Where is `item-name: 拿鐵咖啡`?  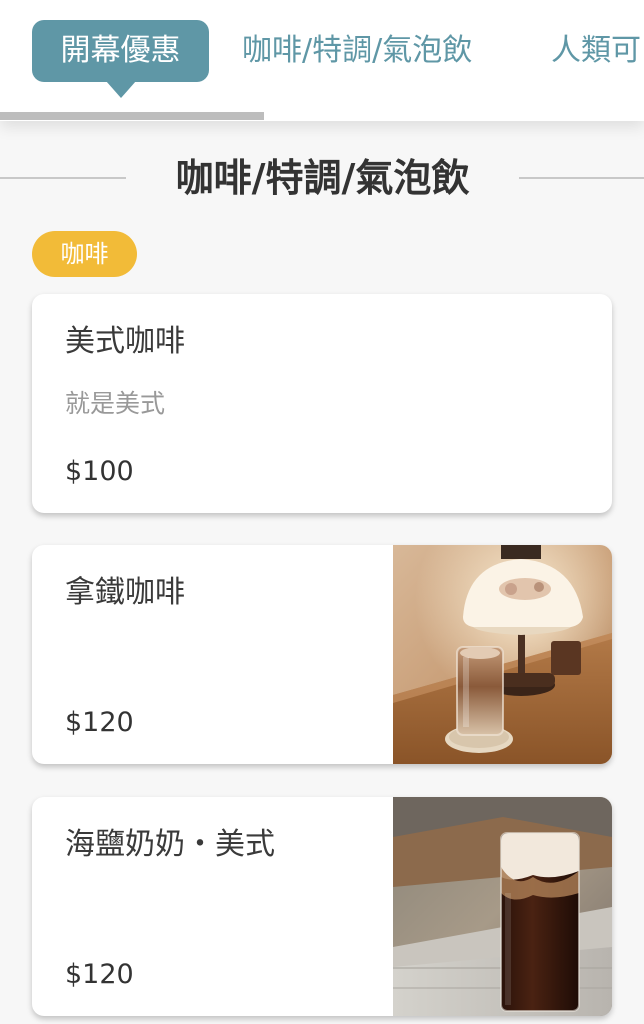
item-name: 拿鐵咖啡 is located at coordinates (125, 592).